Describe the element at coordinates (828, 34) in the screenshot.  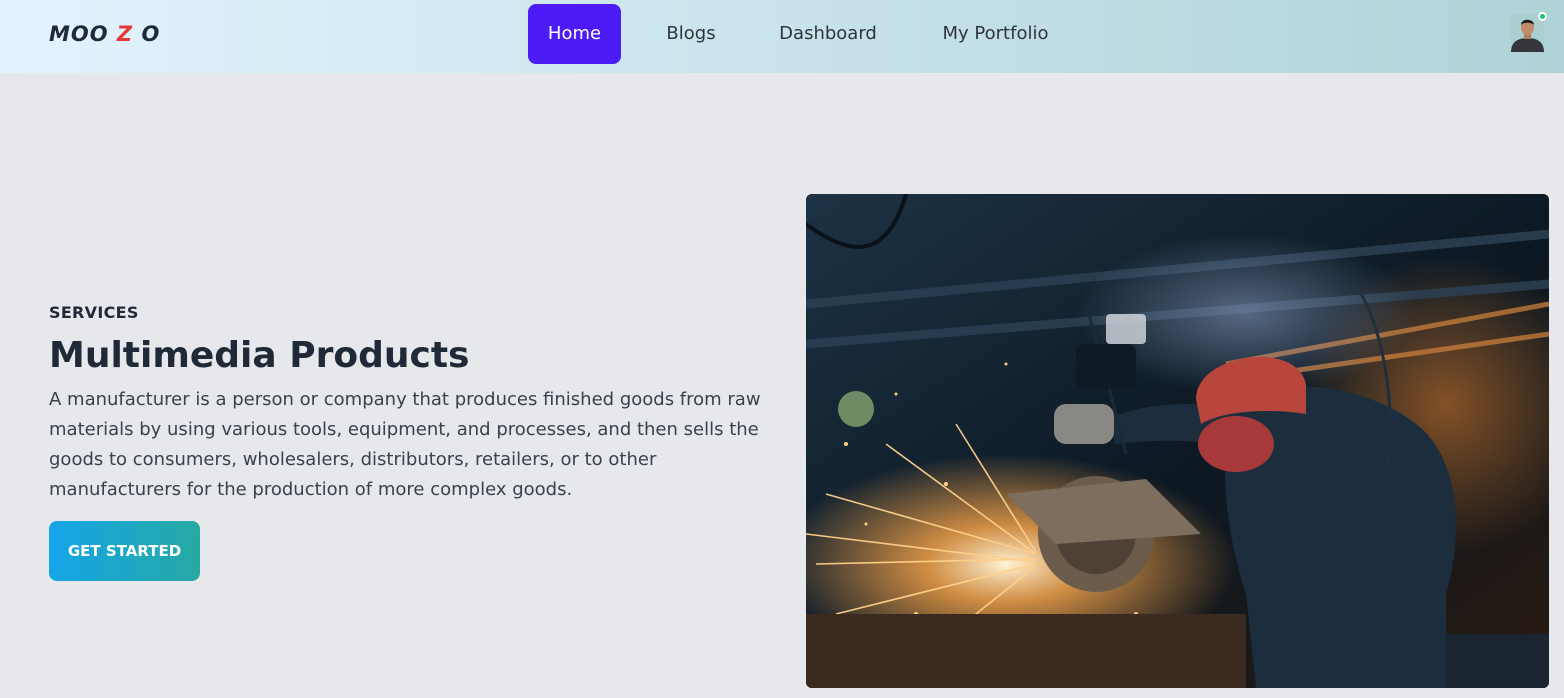
I see `nav-dashboard: Dashboard` at that location.